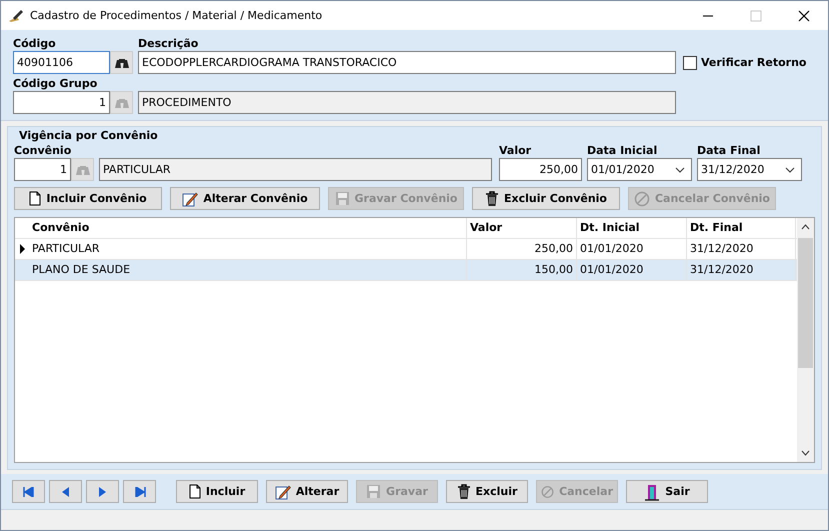 Image resolution: width=829 pixels, height=531 pixels. I want to click on table-cell: 150,00, so click(522, 270).